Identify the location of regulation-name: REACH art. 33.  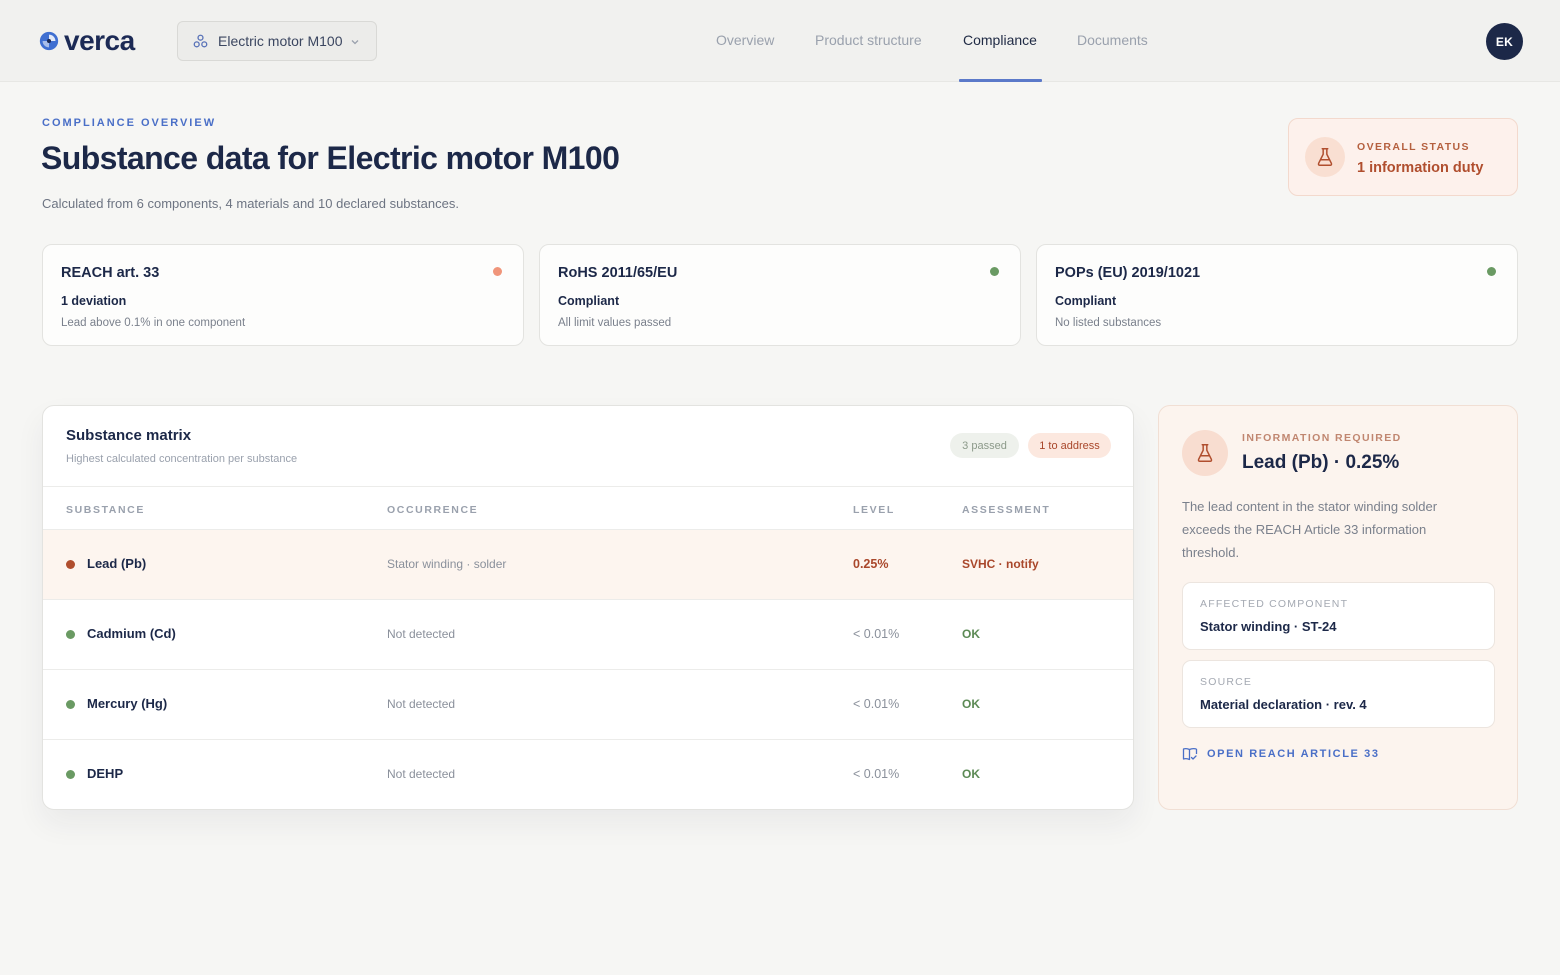
(110, 273).